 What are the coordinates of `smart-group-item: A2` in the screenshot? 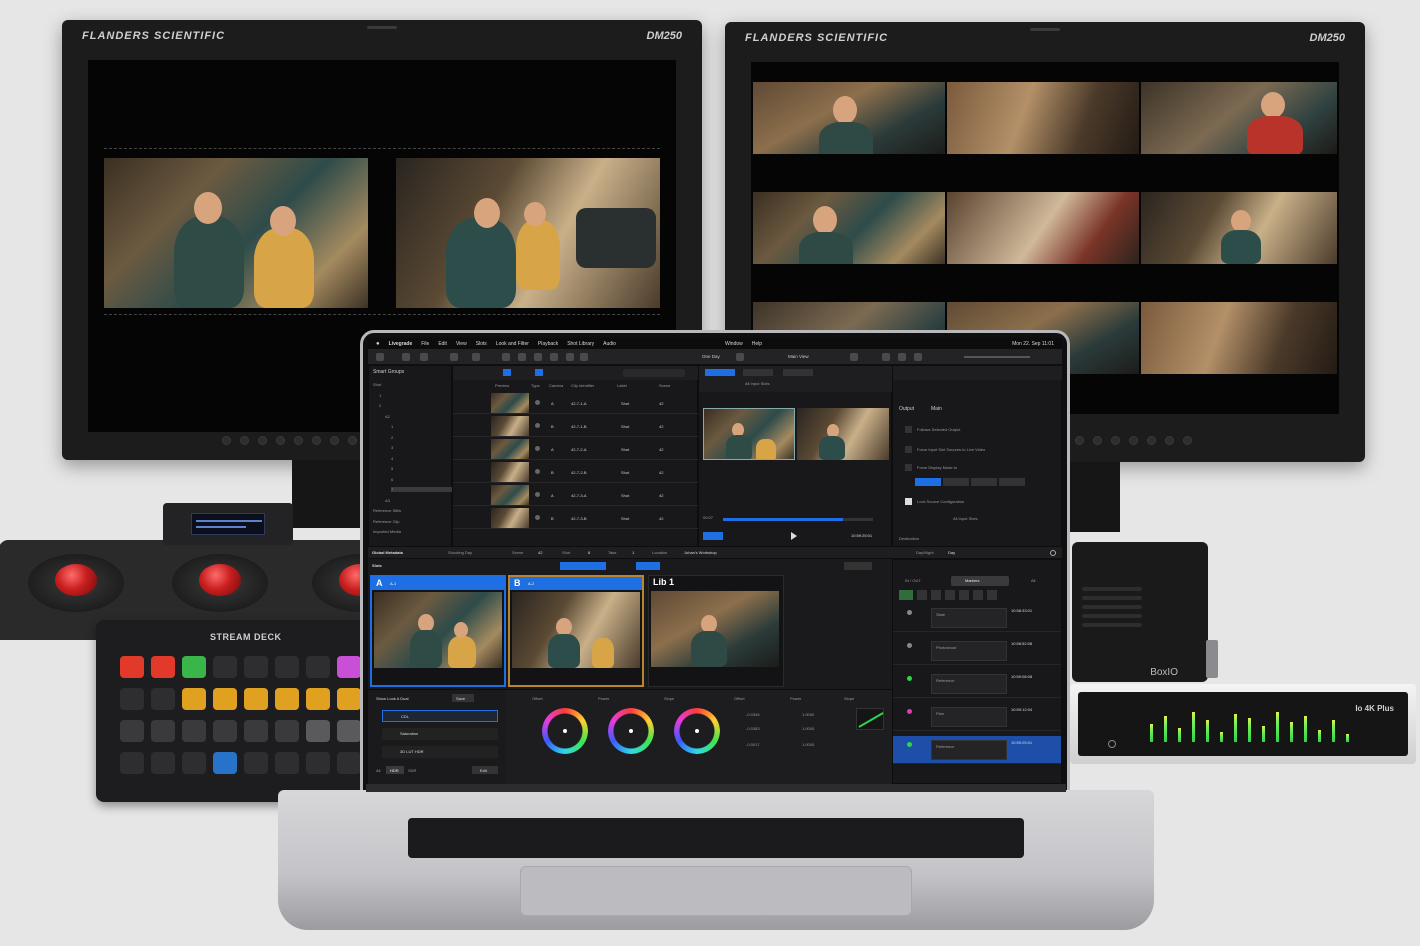 It's located at (387, 416).